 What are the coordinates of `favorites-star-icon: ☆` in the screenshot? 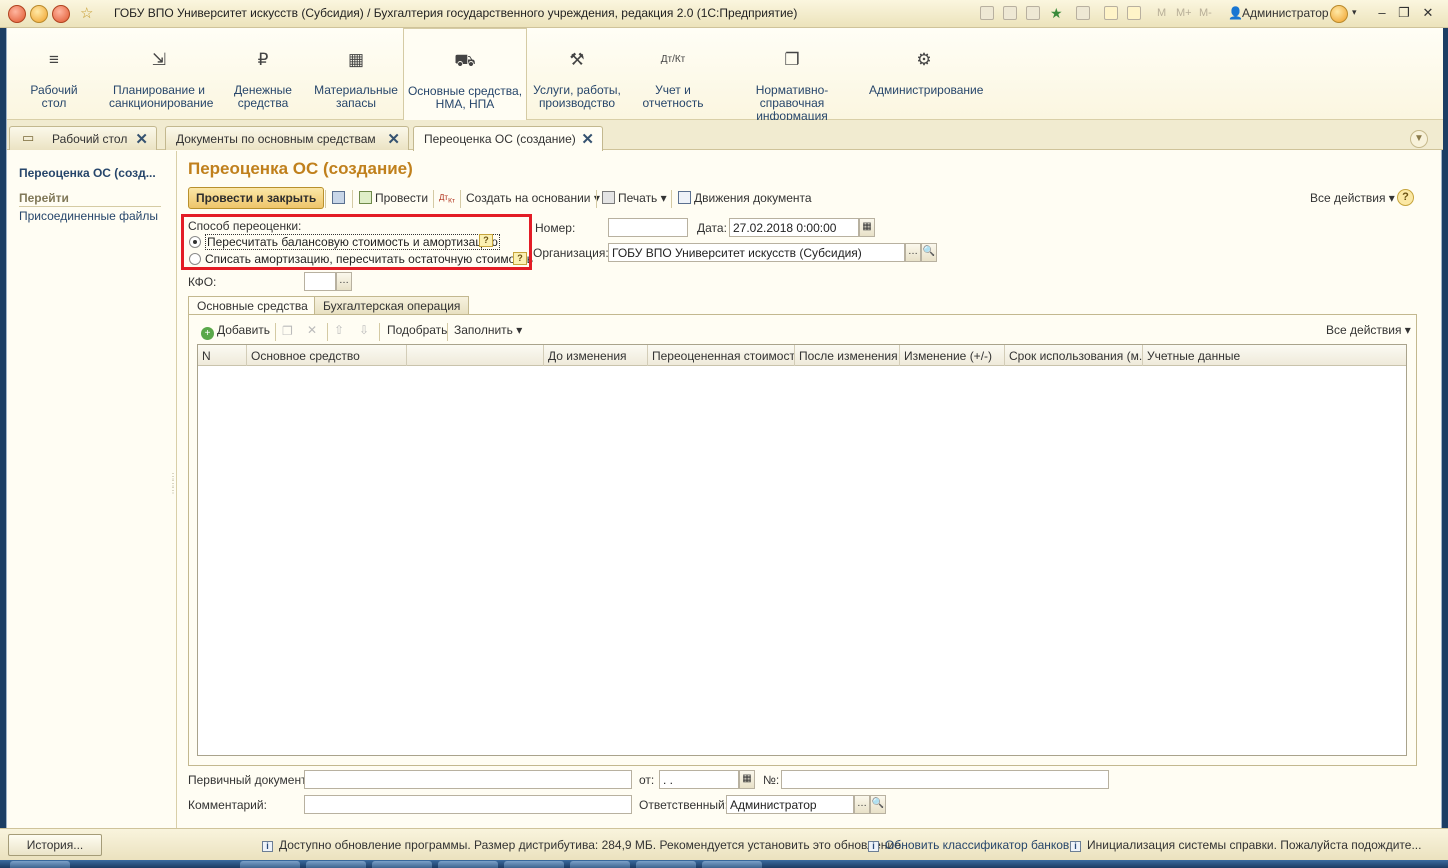 It's located at (86, 13).